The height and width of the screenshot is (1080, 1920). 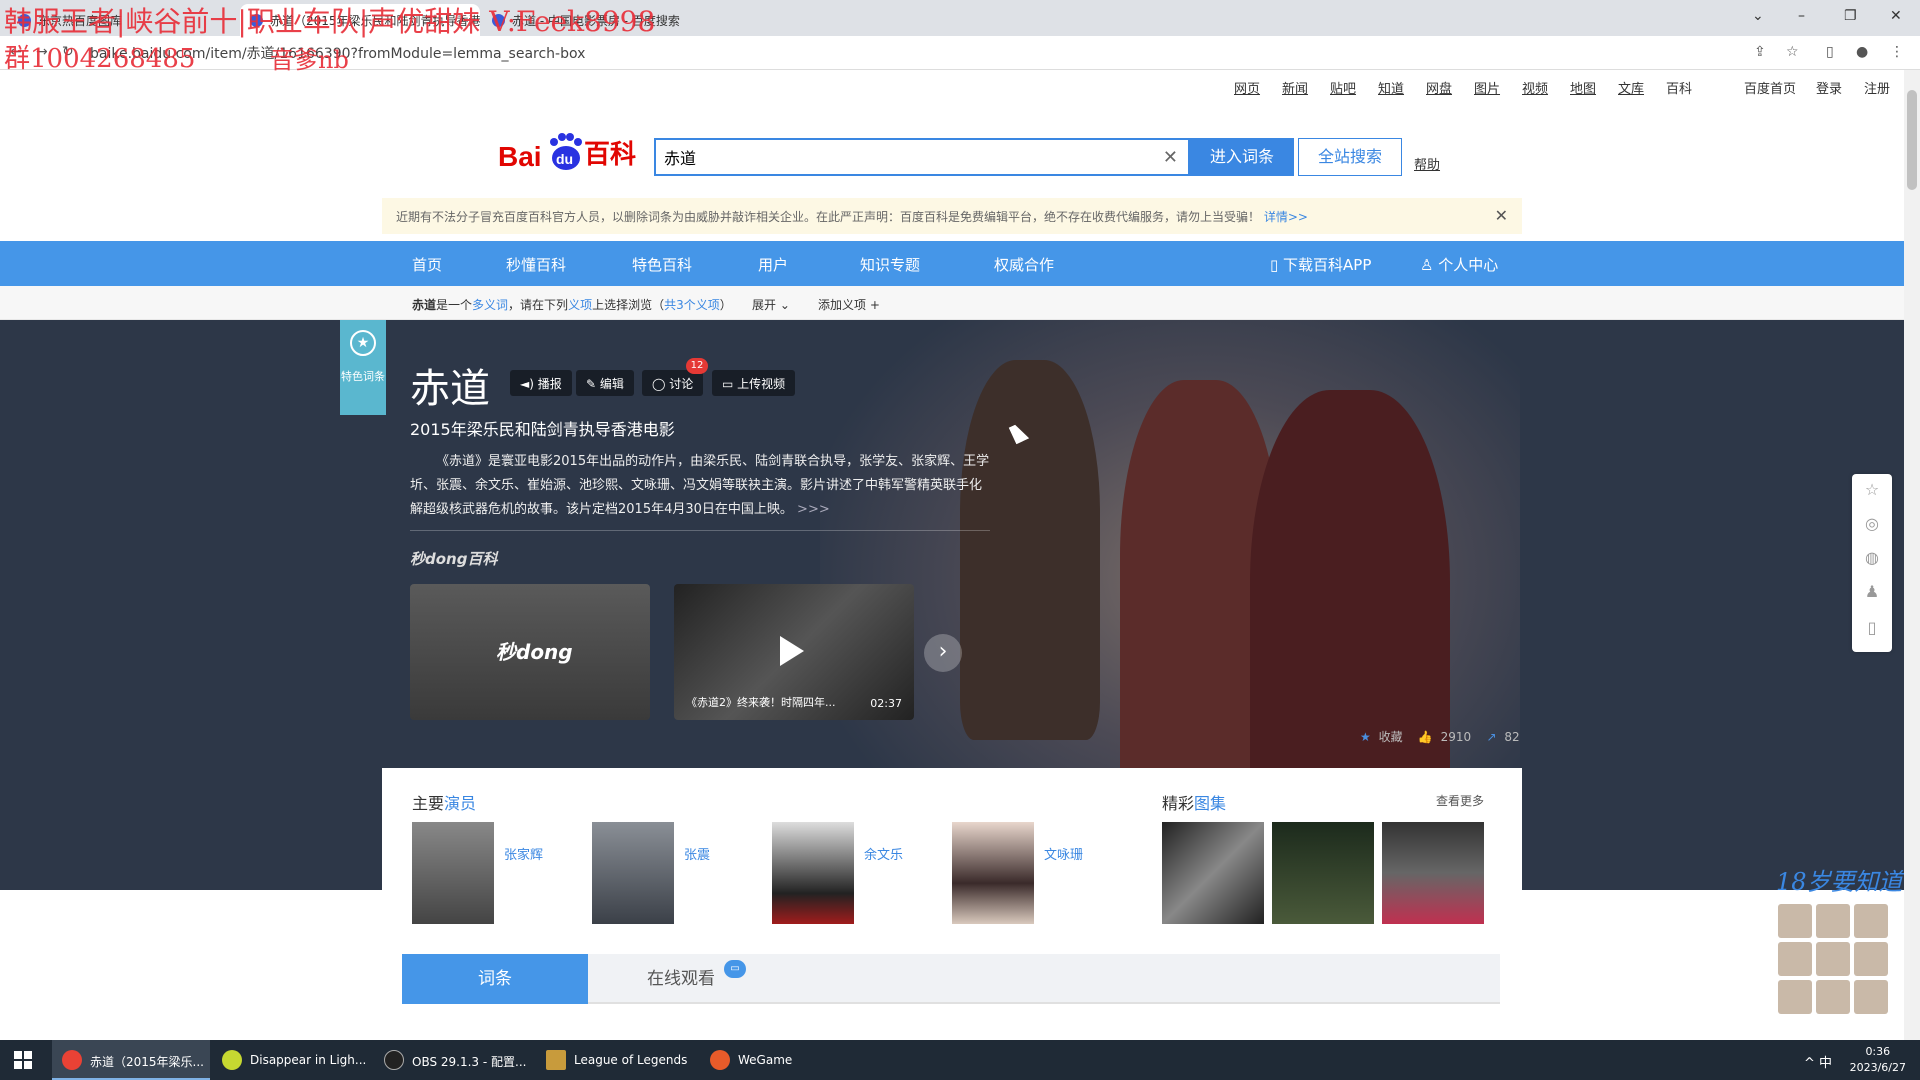 I want to click on baidu-top-links: 网页 新闻 贴吧 知道 网盘 图片 视频 地图 文库 百科 百度首页 登录 注册, so click(x=952, y=86).